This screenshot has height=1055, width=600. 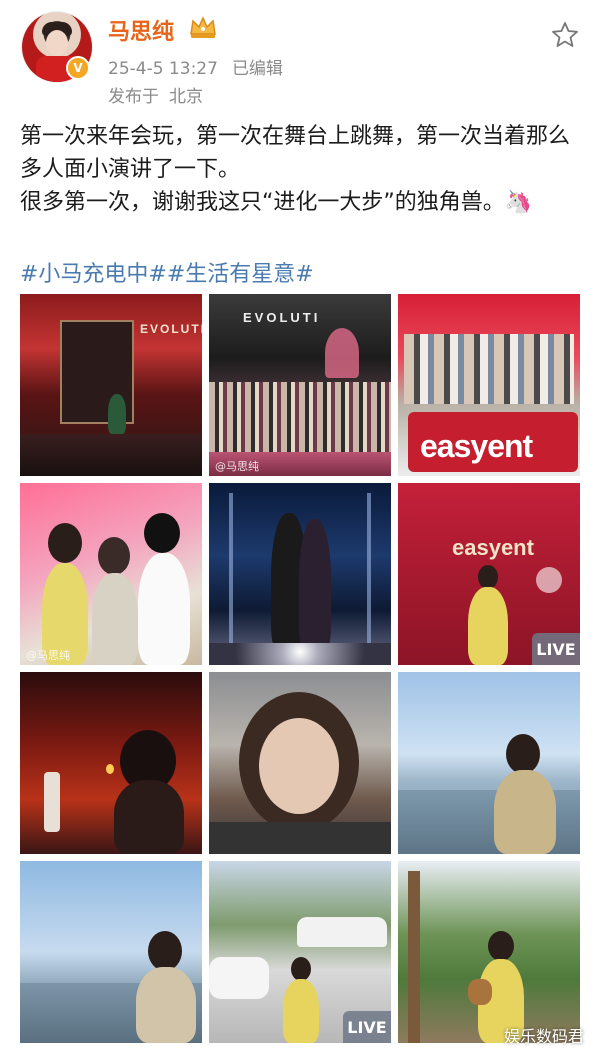 I want to click on footer-watermark: 娱乐数码君, so click(x=543, y=1036).